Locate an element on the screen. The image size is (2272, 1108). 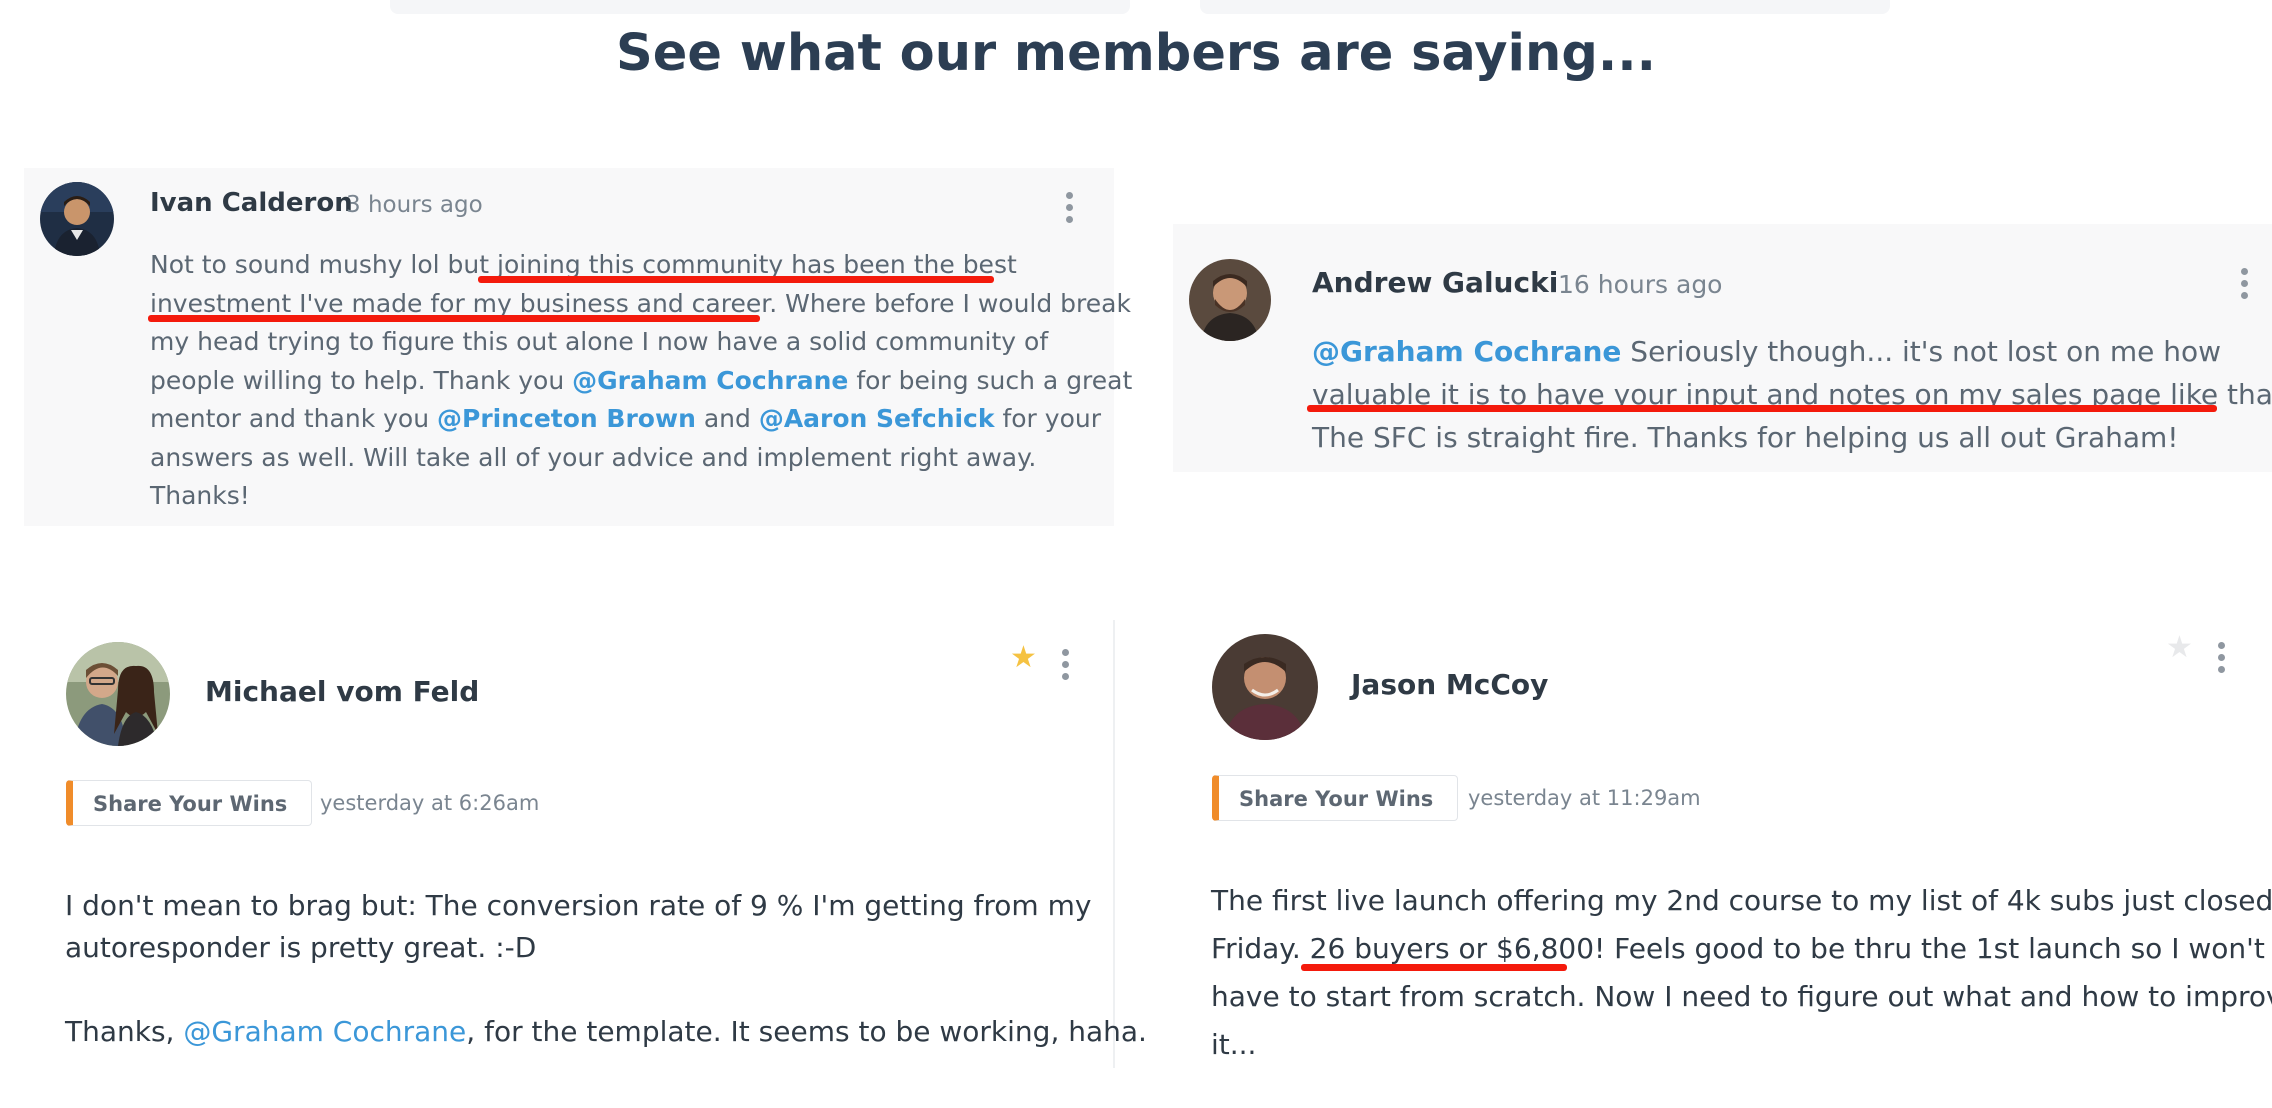
author-name: Andrew Galucki is located at coordinates (1435, 282).